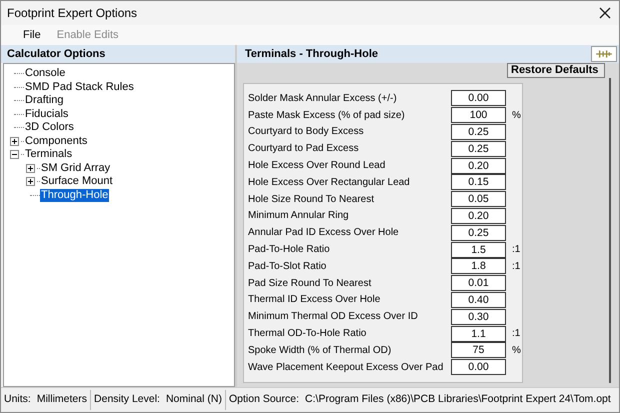 Image resolution: width=620 pixels, height=413 pixels. I want to click on panel-header: Calculator Options, so click(118, 54).